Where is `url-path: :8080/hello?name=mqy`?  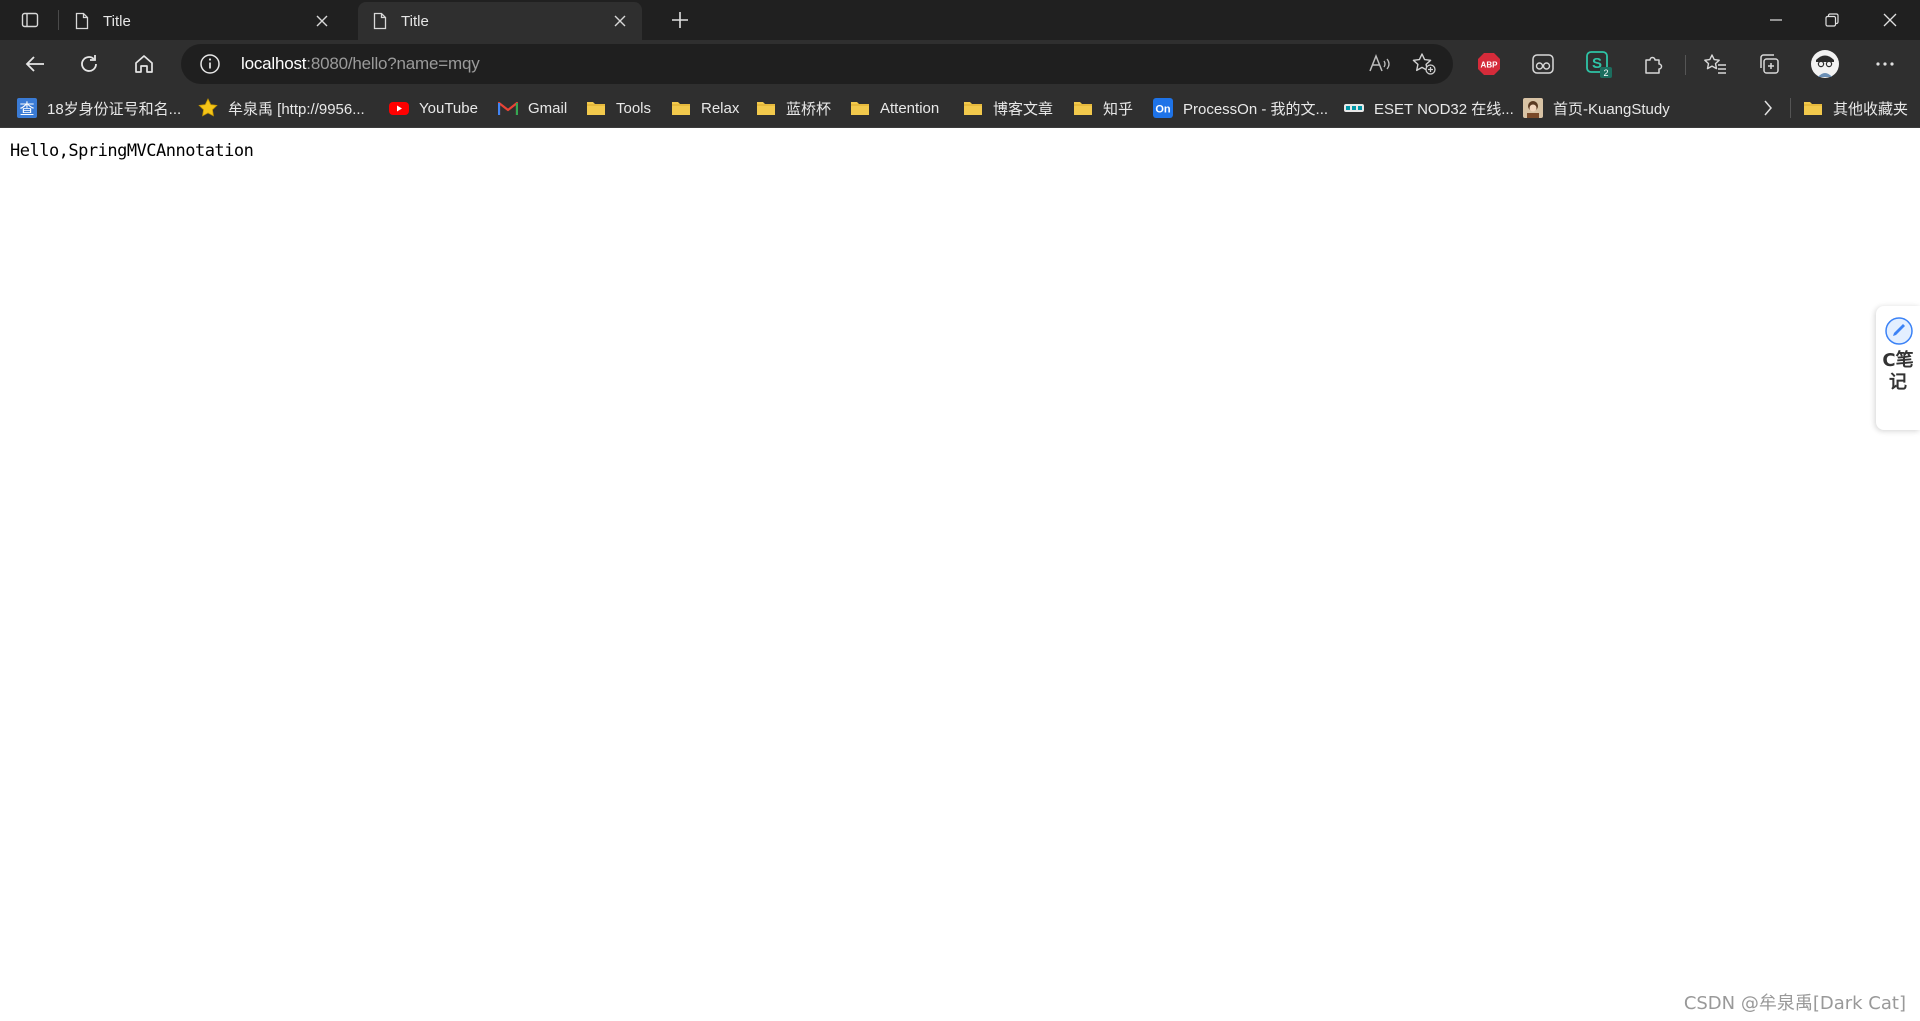
url-path: :8080/hello?name=mqy is located at coordinates (393, 63).